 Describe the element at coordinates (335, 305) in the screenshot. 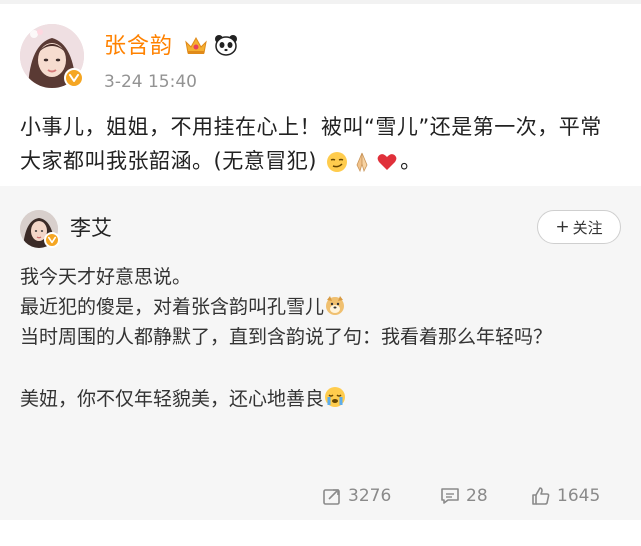

I see `doge-icon` at that location.